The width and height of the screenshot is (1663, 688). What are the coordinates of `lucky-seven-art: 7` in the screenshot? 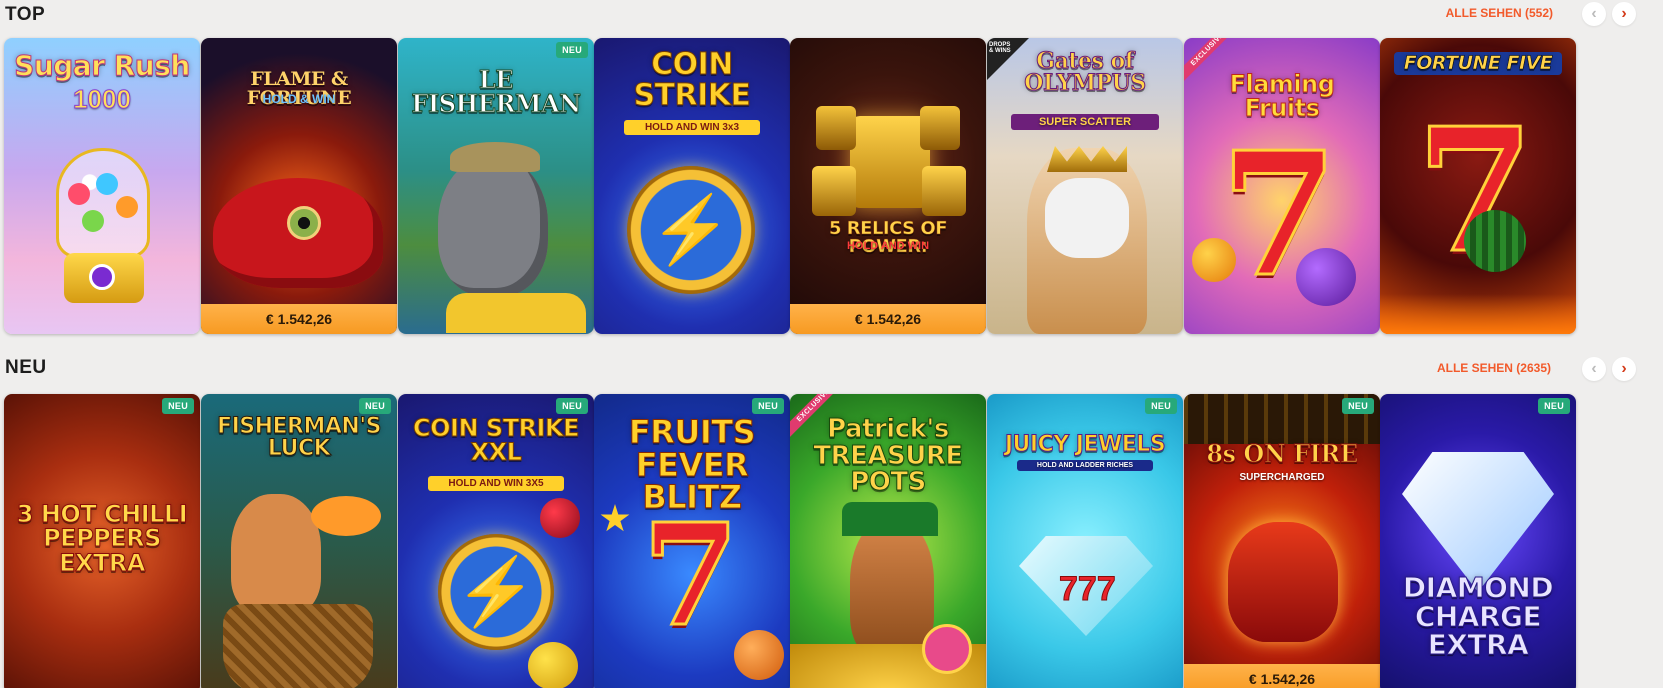 It's located at (690, 576).